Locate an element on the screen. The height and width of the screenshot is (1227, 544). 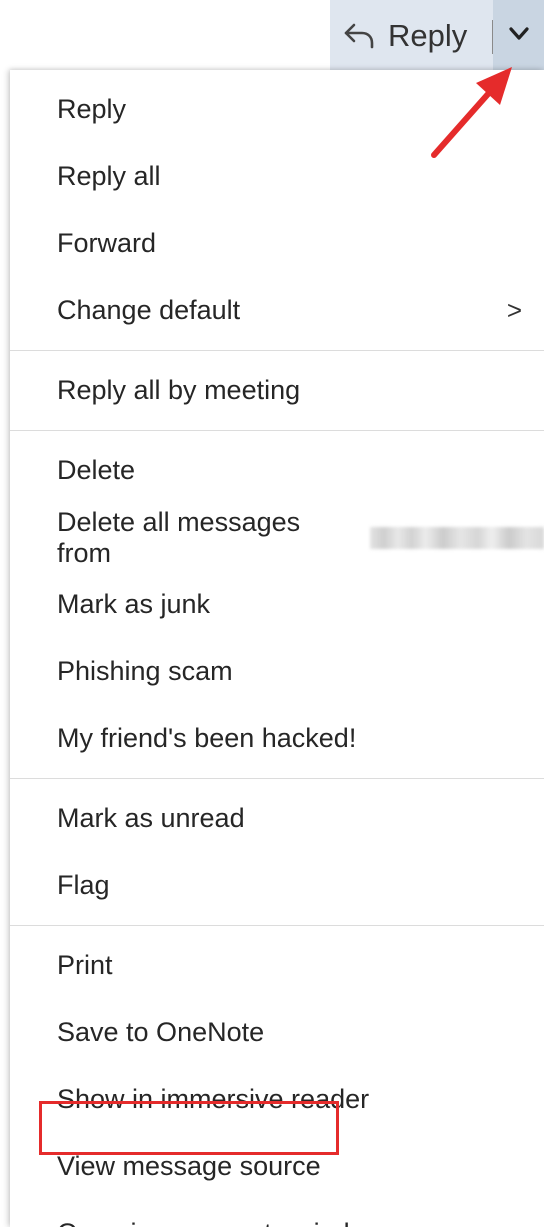
menu-item-label: Reply all is located at coordinates (109, 176).